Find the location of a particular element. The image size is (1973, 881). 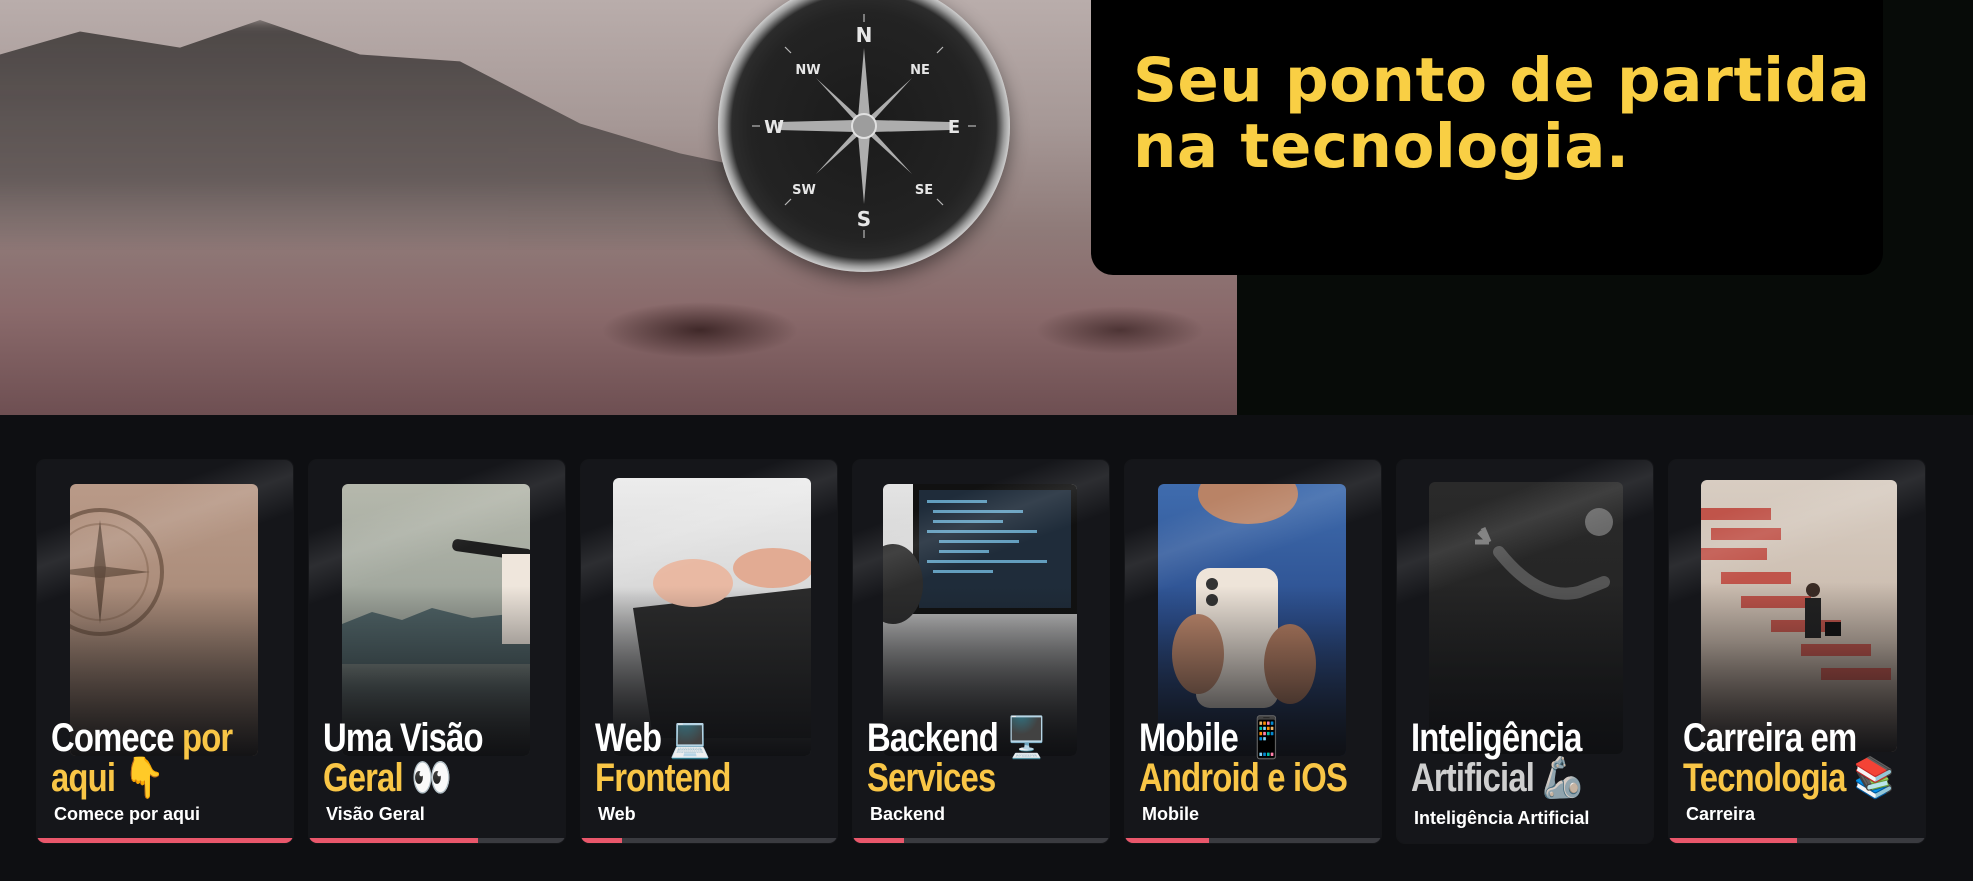

card-subtitle: Mobile is located at coordinates (1170, 814).